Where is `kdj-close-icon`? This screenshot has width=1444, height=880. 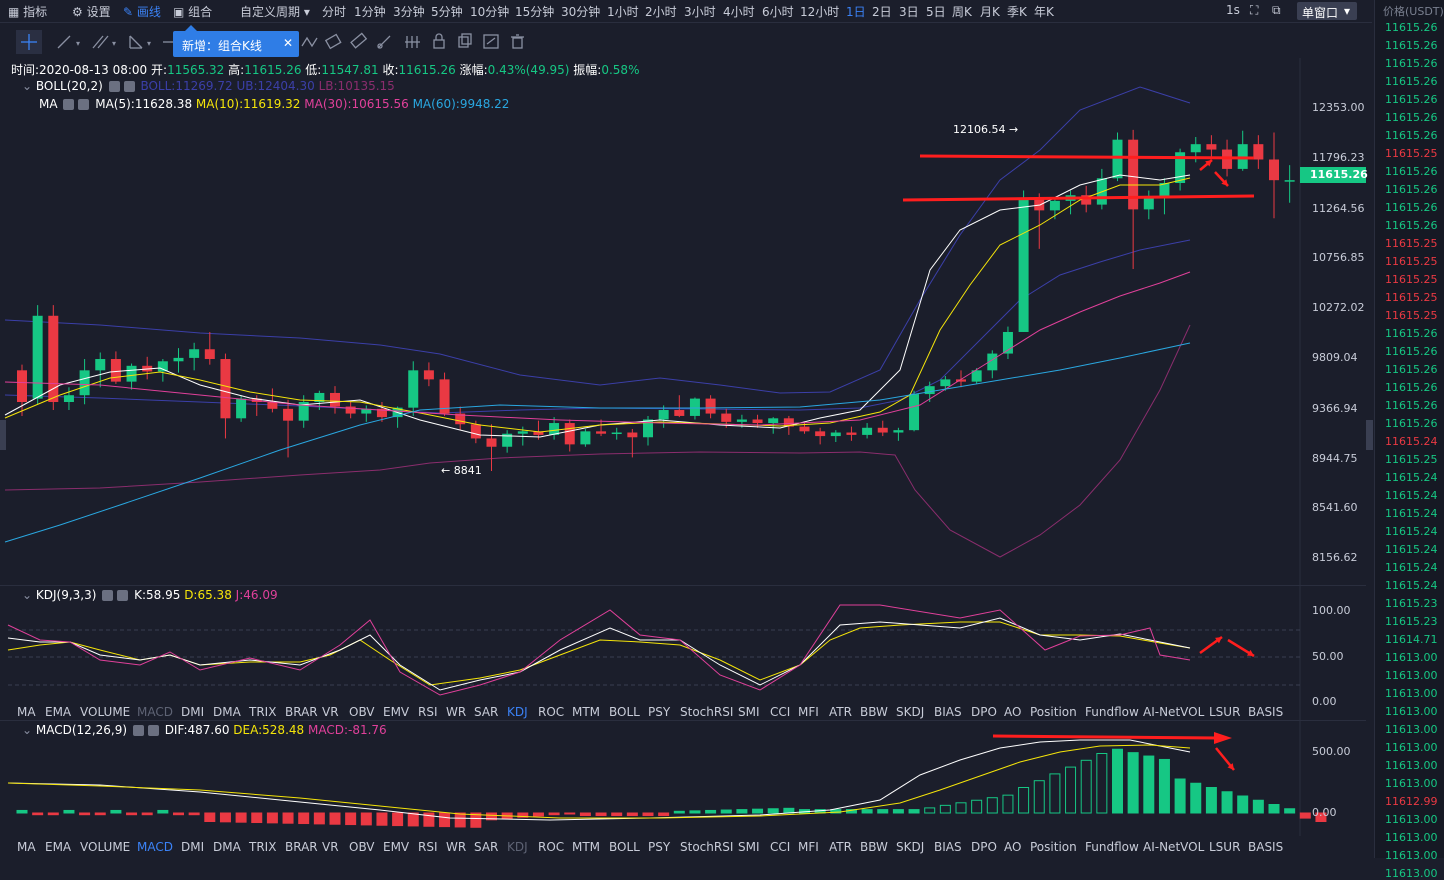 kdj-close-icon is located at coordinates (123, 595).